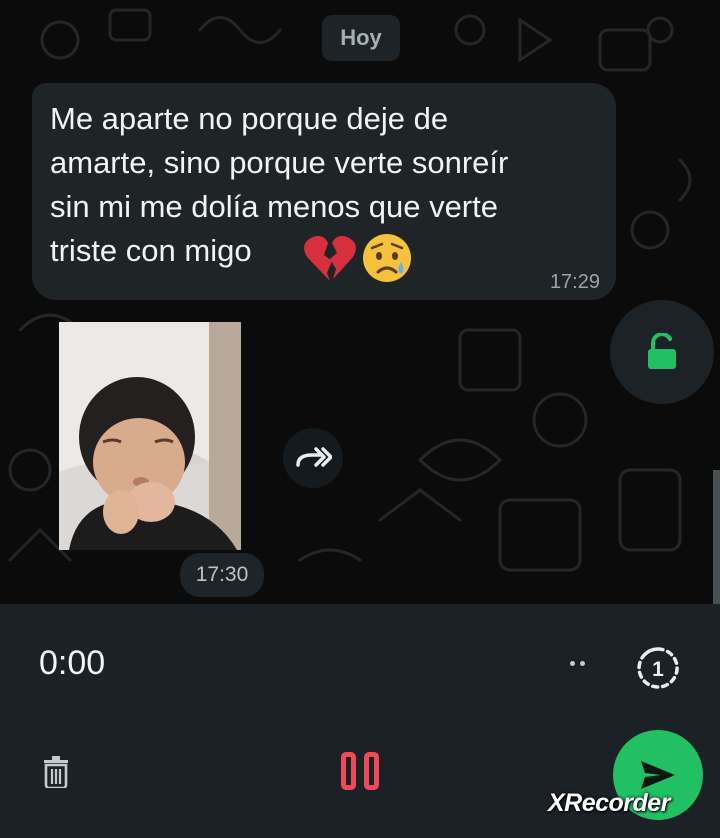  What do you see at coordinates (330, 258) in the screenshot?
I see `broken-heart-emoji-icon` at bounding box center [330, 258].